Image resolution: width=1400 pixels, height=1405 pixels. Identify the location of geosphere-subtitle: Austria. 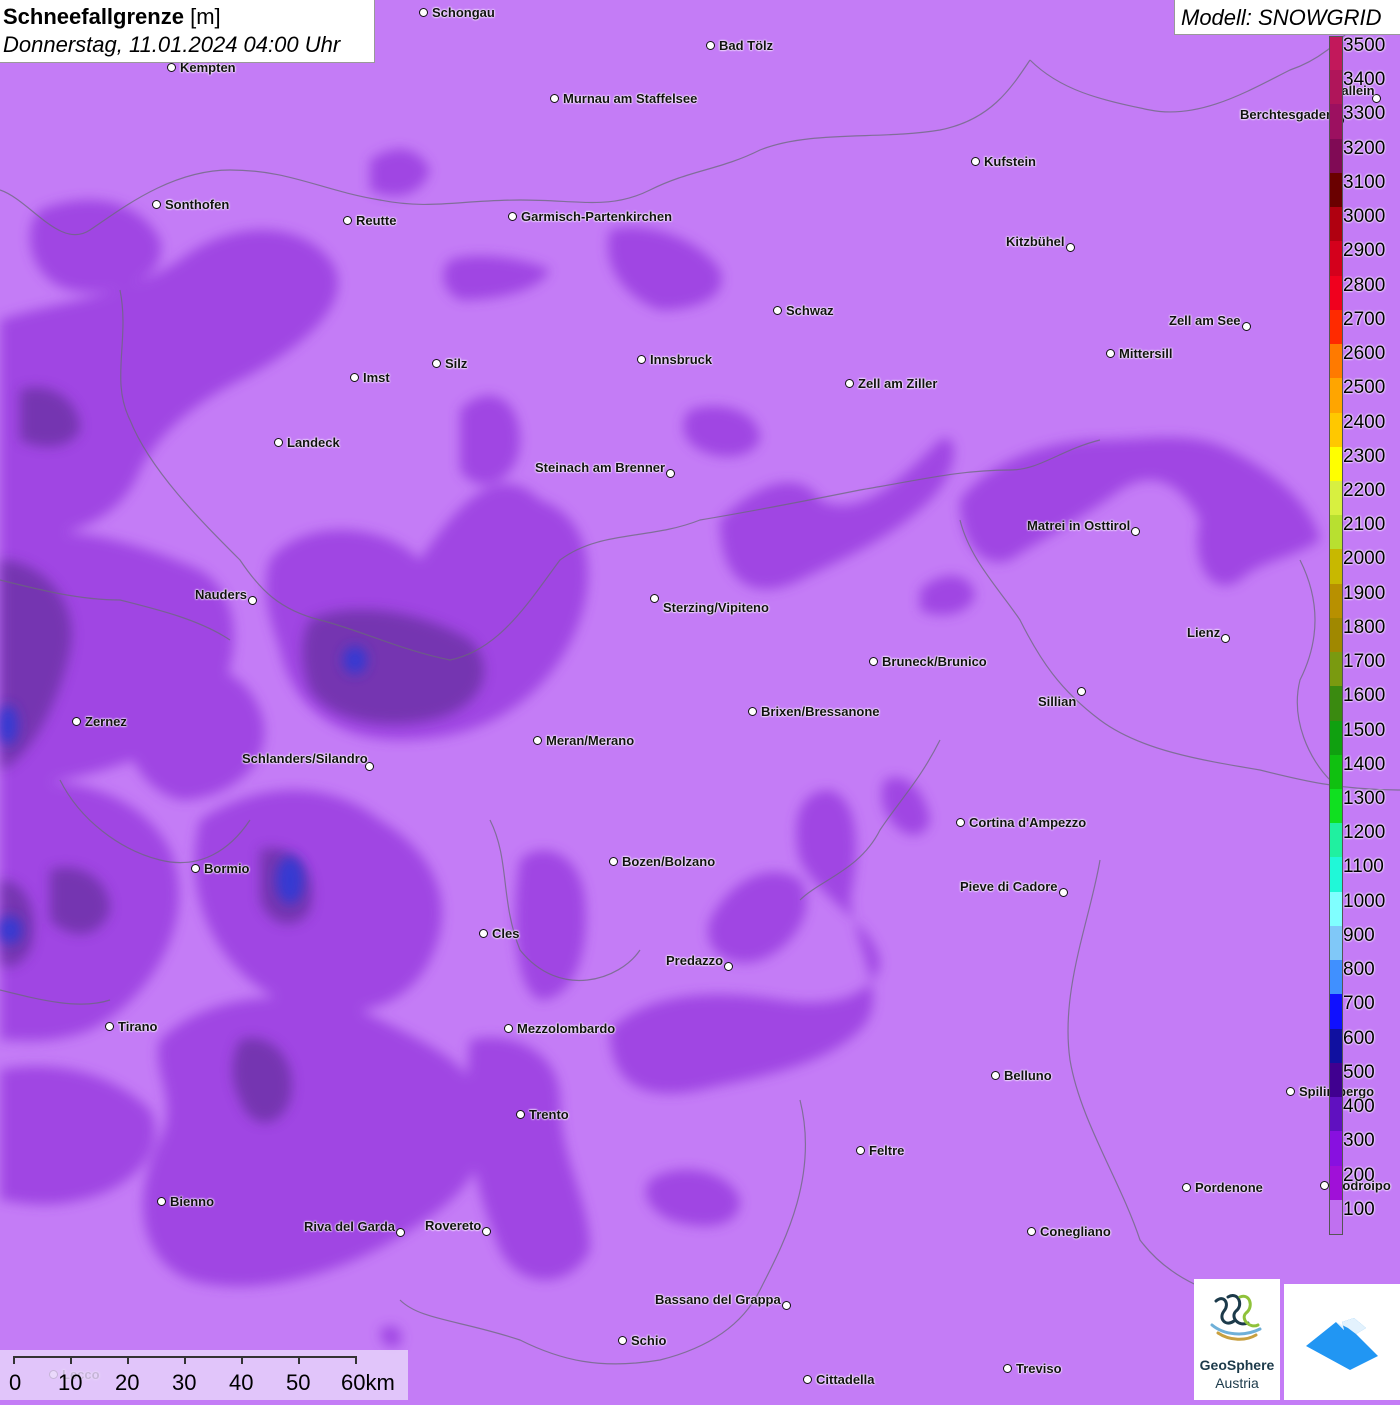
(1237, 1383).